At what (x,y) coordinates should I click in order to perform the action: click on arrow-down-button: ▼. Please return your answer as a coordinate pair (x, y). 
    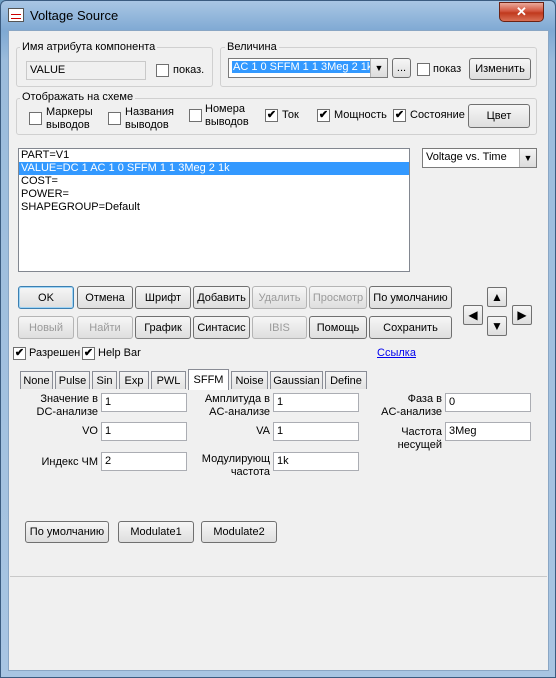
    Looking at the image, I should click on (497, 326).